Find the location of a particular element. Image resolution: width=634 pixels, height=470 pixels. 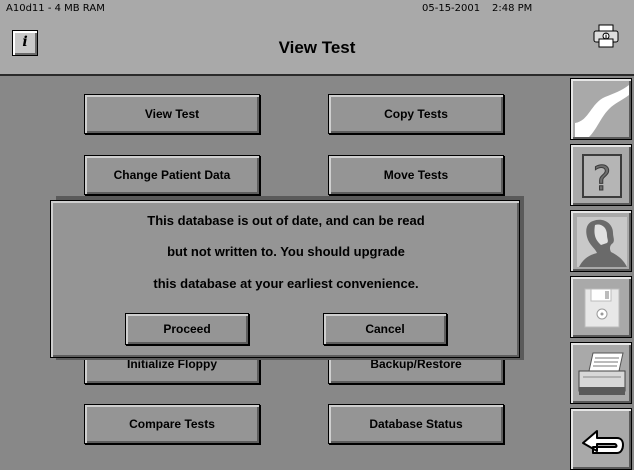

return-arrow-icon is located at coordinates (603, 442).